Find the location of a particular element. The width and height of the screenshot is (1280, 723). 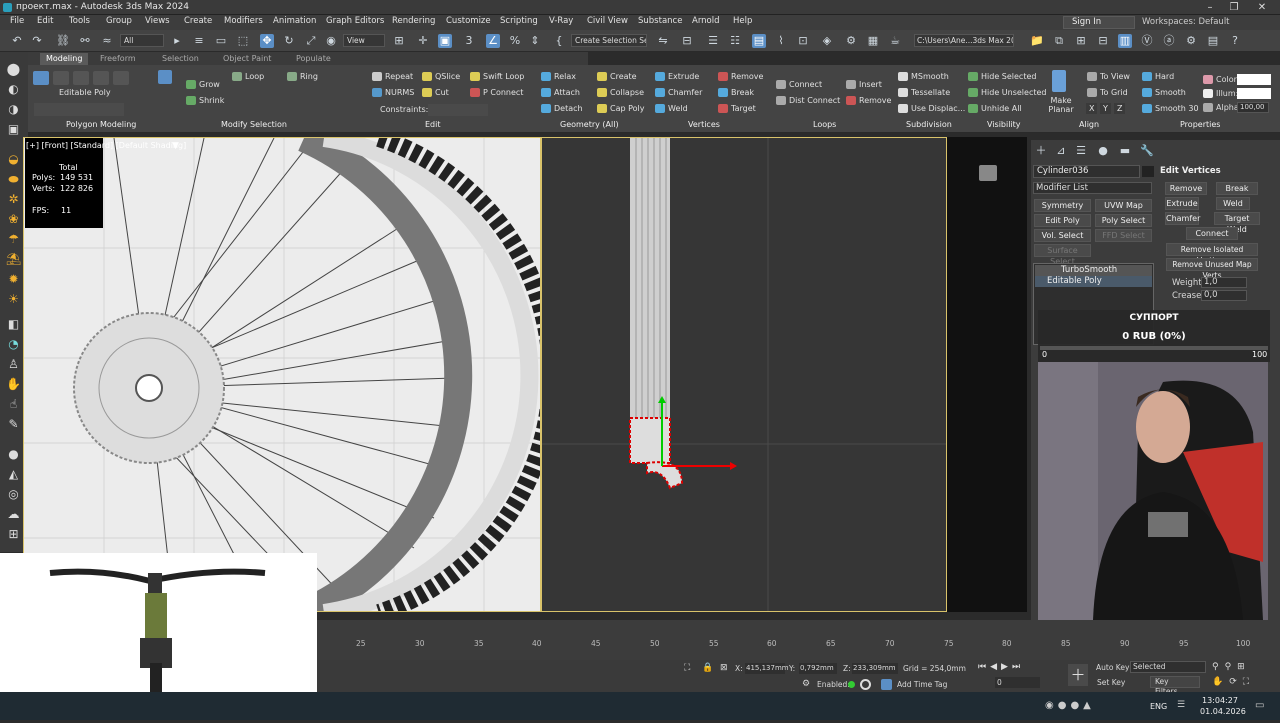

ring-button: Ring is located at coordinates (302, 76).